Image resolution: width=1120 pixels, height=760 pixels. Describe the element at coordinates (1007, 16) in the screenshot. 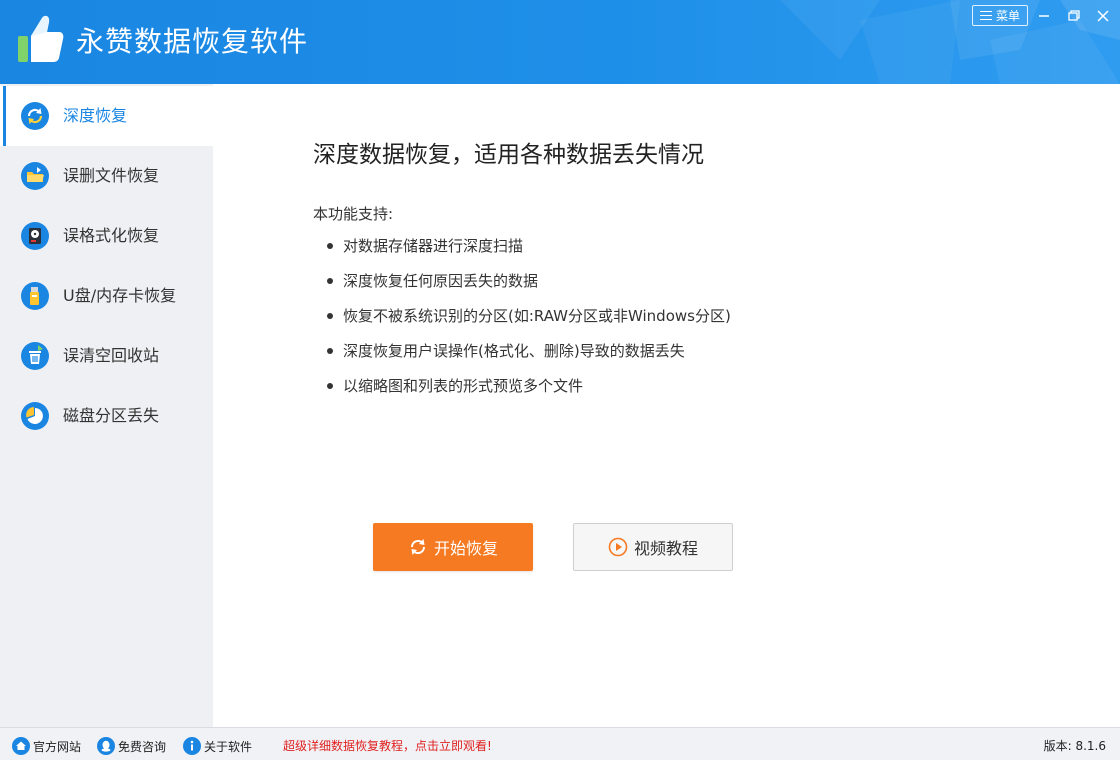

I see `menu-label: 菜单` at that location.